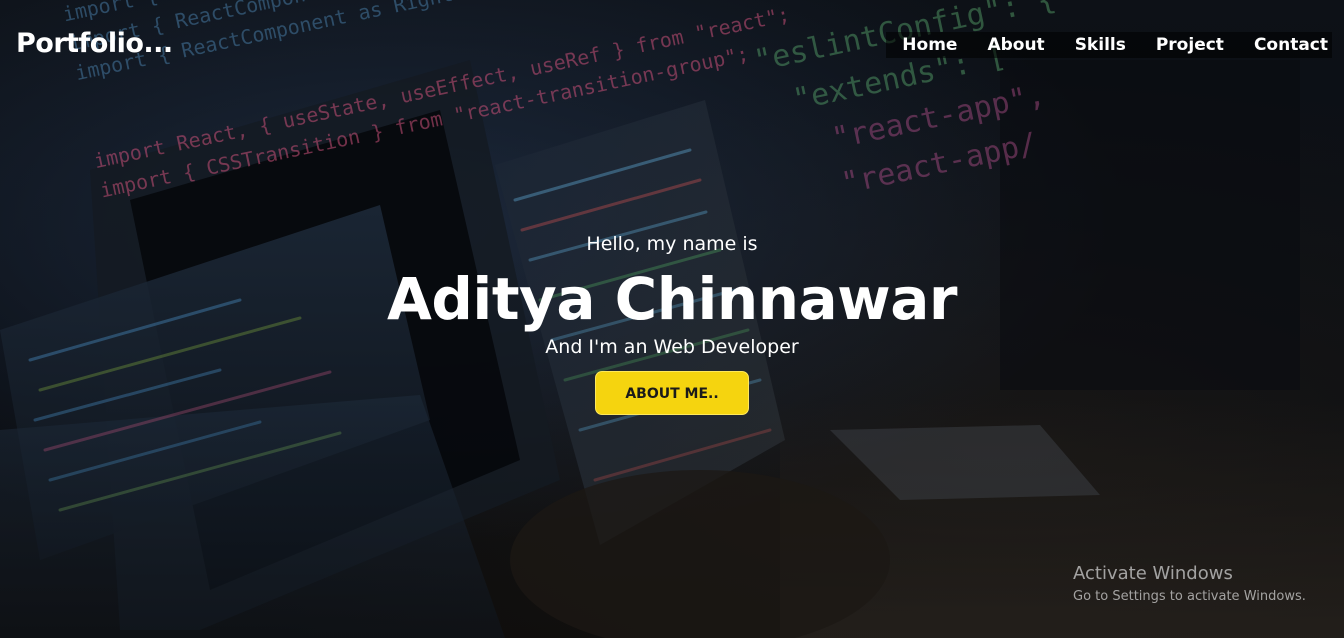  What do you see at coordinates (672, 299) in the screenshot?
I see `hero-name: Aditya Chinnawar` at bounding box center [672, 299].